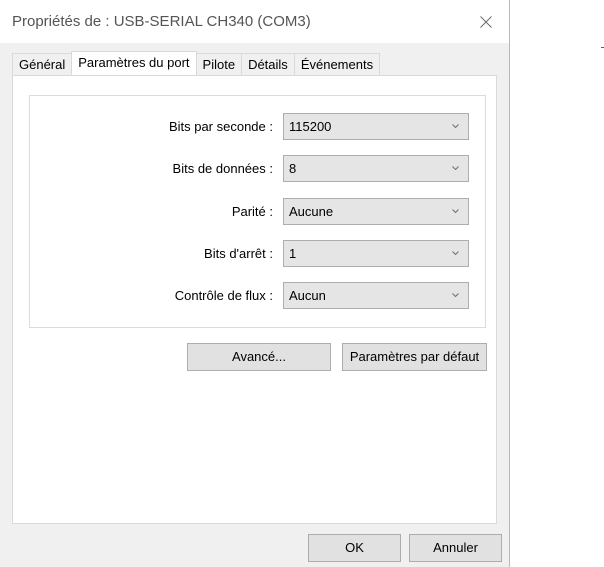 The image size is (604, 567). I want to click on close-icon, so click(486, 22).